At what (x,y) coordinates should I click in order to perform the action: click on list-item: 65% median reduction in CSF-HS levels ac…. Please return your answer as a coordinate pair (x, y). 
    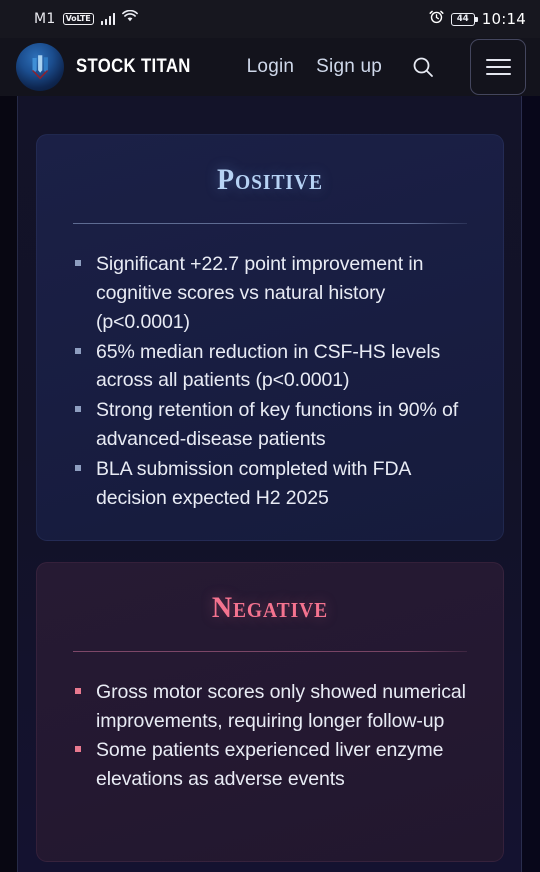
    Looking at the image, I should click on (276, 367).